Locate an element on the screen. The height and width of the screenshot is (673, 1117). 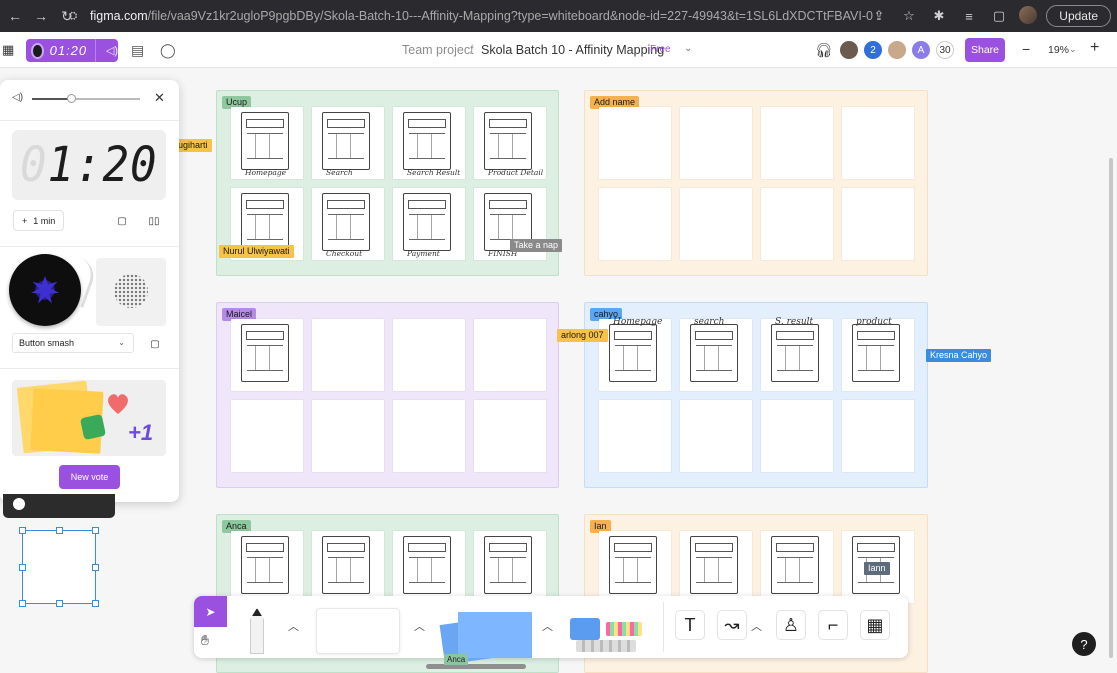
bookmark-star-icon: ☆ is located at coordinates (909, 16).